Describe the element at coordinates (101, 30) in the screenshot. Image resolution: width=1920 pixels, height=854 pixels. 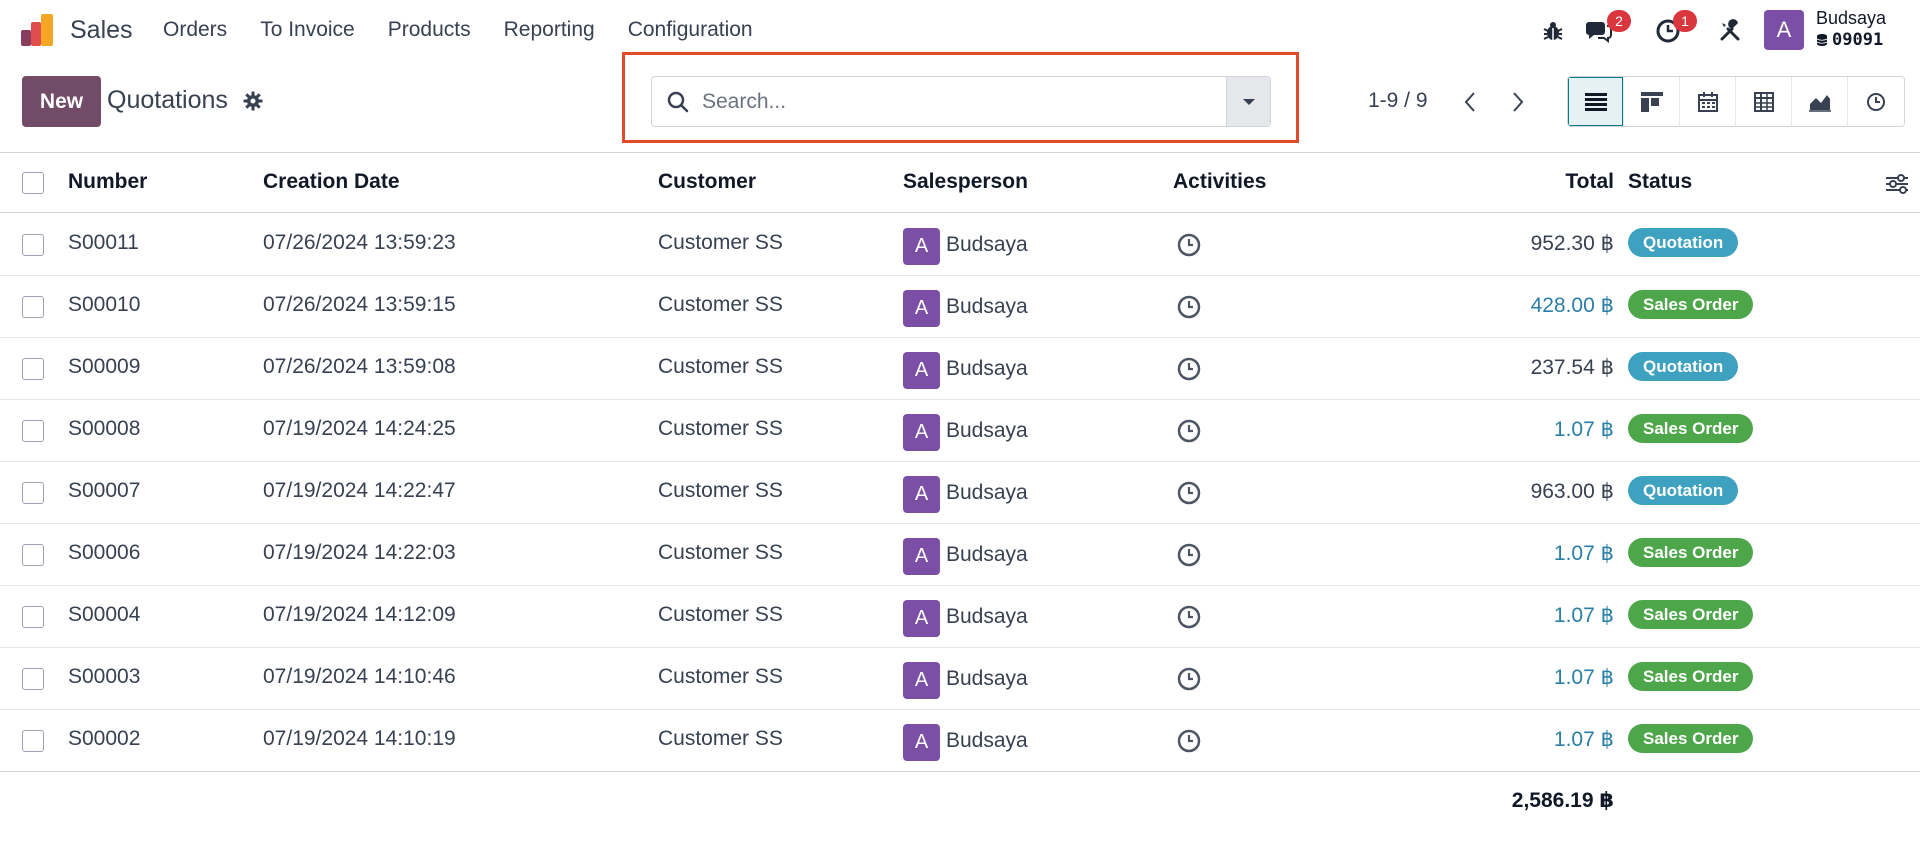
I see `app-name: Sales` at that location.